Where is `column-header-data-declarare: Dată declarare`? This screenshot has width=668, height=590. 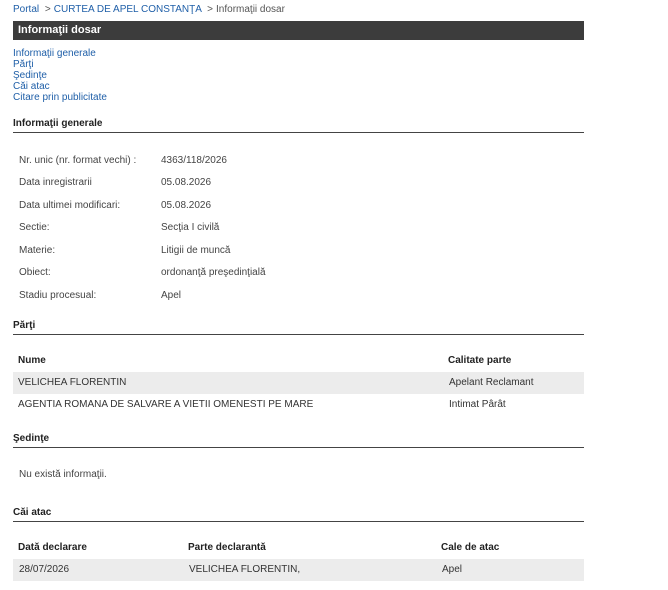 column-header-data-declarare: Dată declarare is located at coordinates (52, 547).